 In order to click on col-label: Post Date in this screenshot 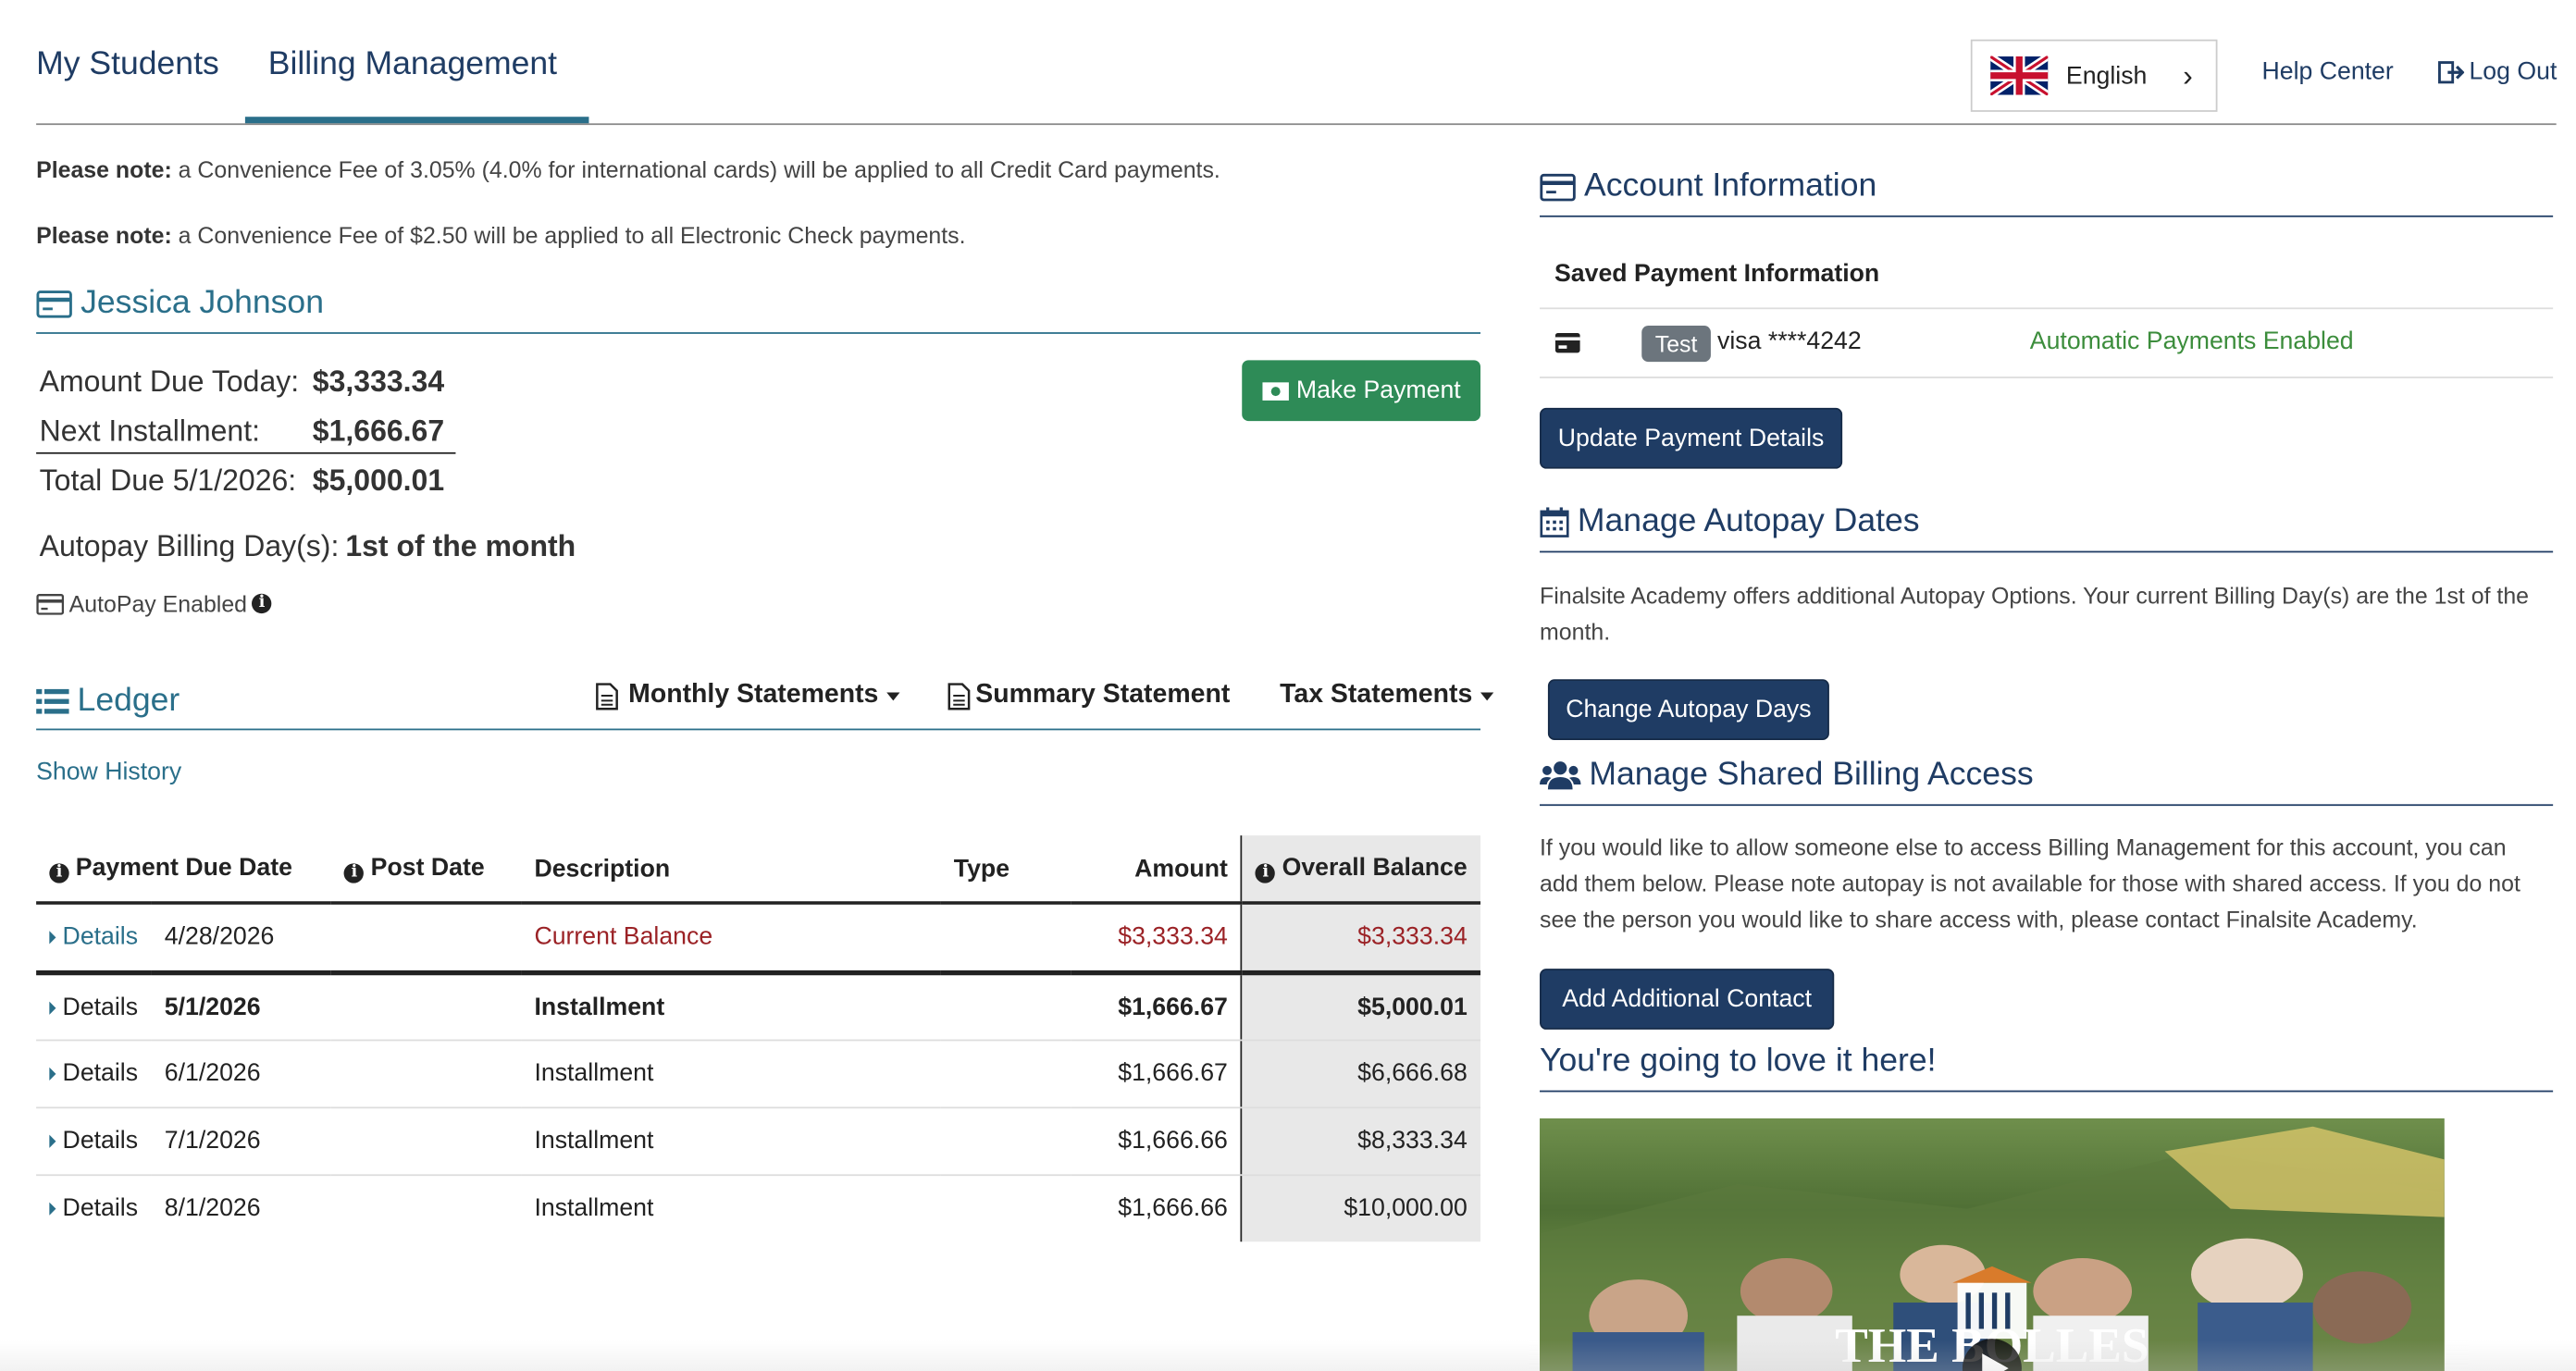, I will do `click(427, 868)`.